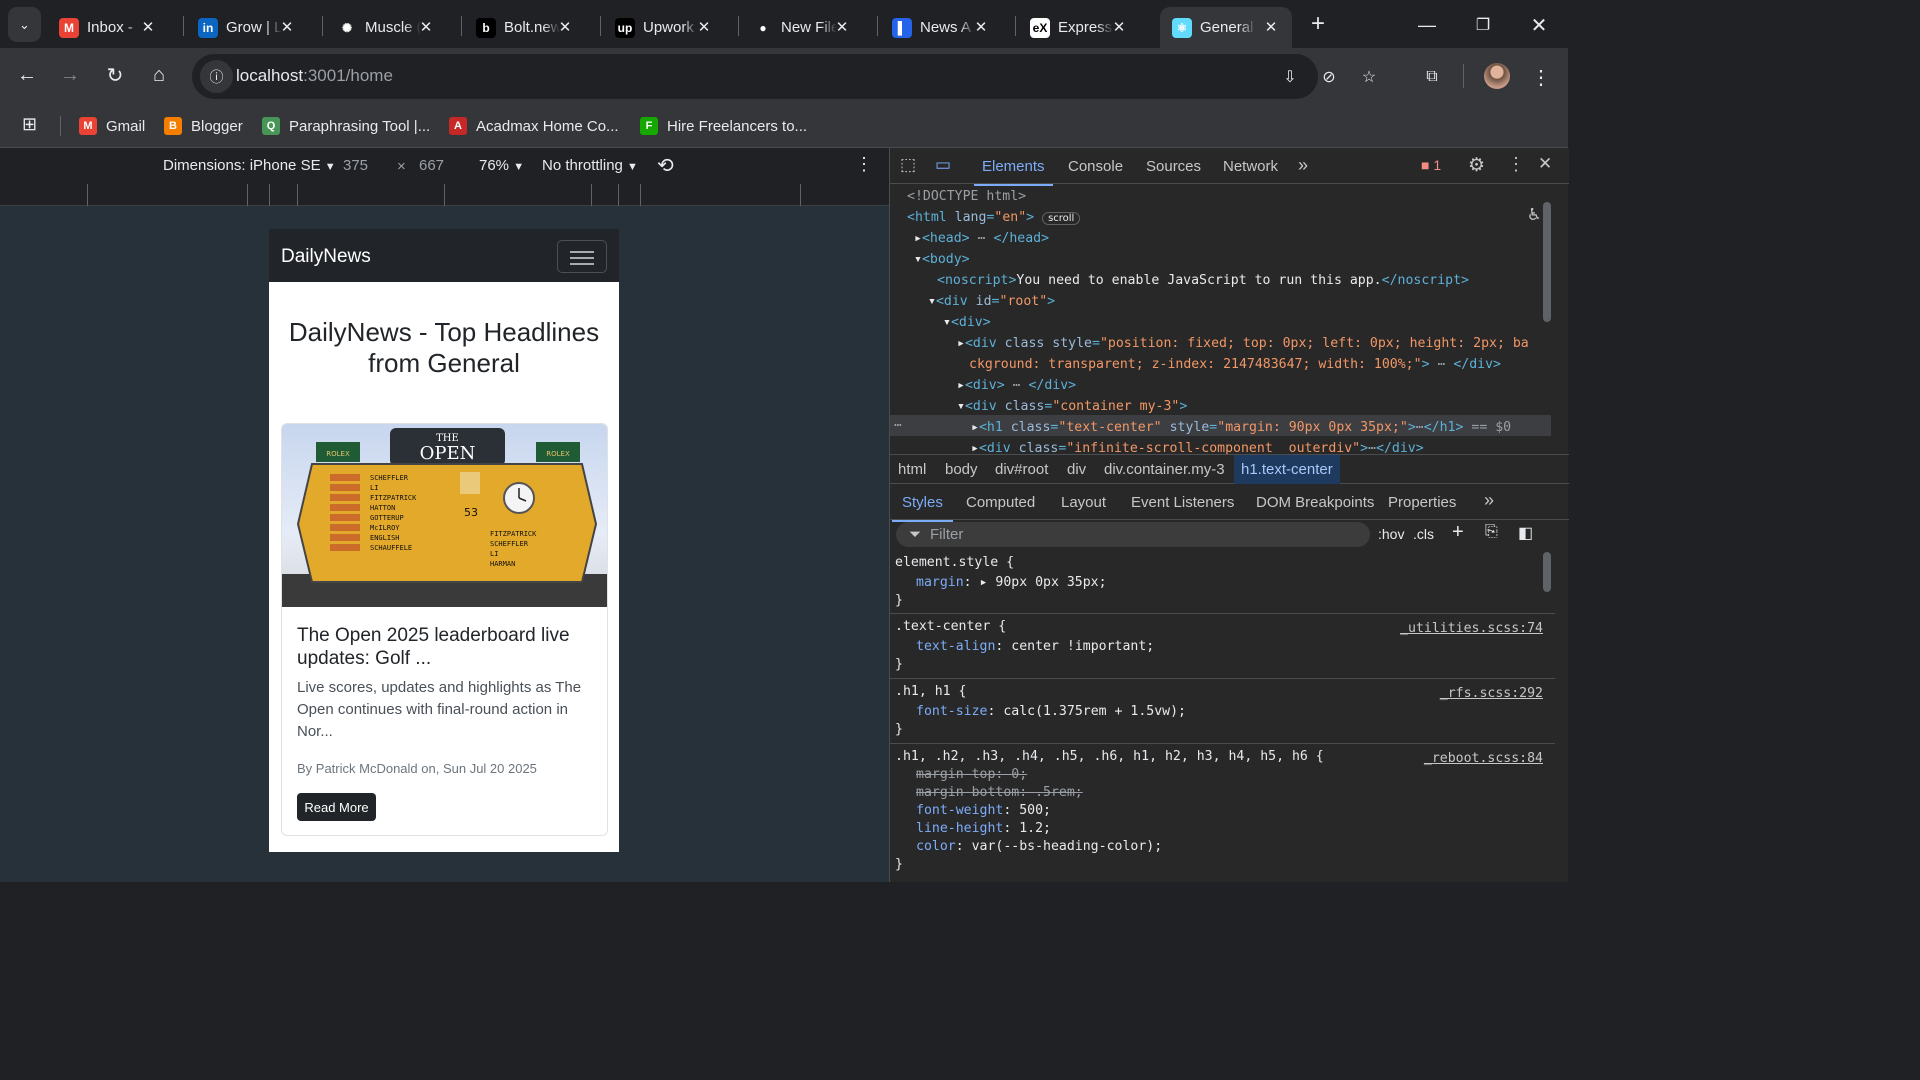  I want to click on new-rule-icon: +, so click(1458, 532).